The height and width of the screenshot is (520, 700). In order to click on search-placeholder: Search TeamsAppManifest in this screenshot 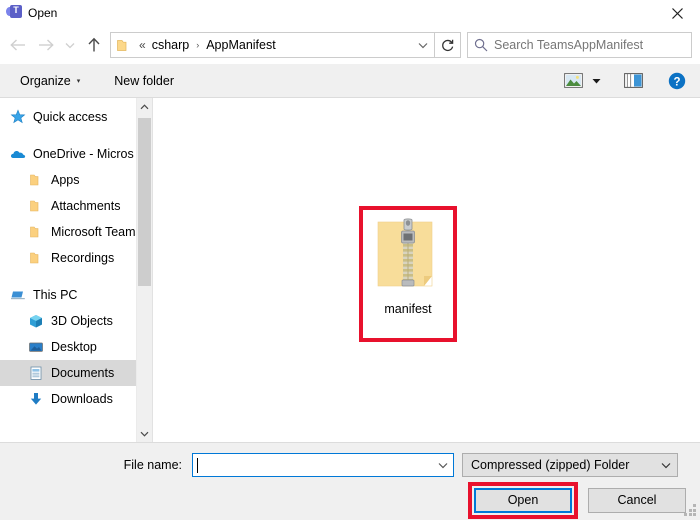, I will do `click(569, 45)`.